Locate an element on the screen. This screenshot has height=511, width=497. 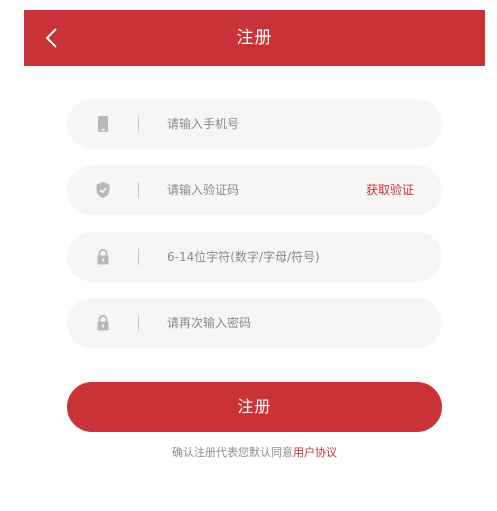
register-button: 注册 is located at coordinates (254, 407).